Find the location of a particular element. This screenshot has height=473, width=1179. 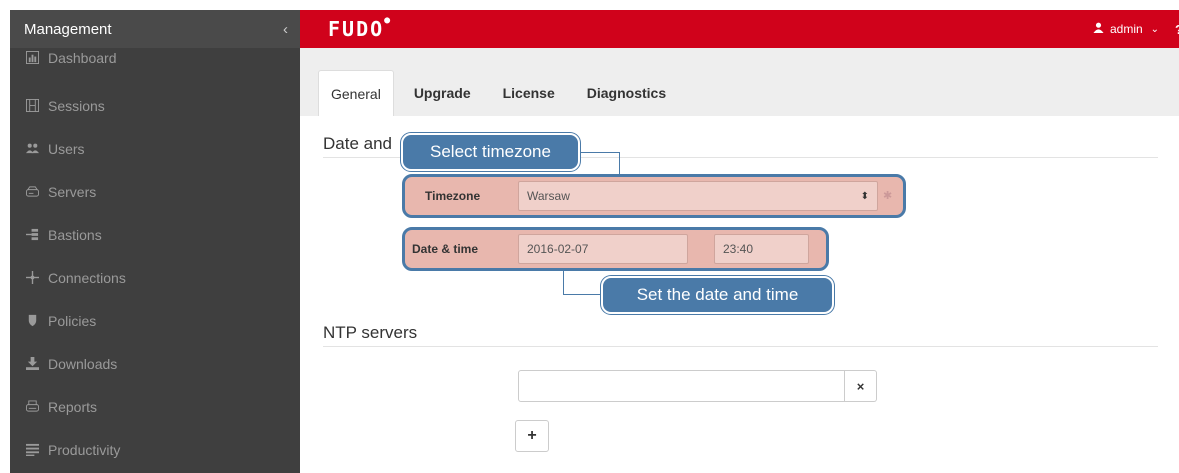

add-ntp-button: + is located at coordinates (532, 436).